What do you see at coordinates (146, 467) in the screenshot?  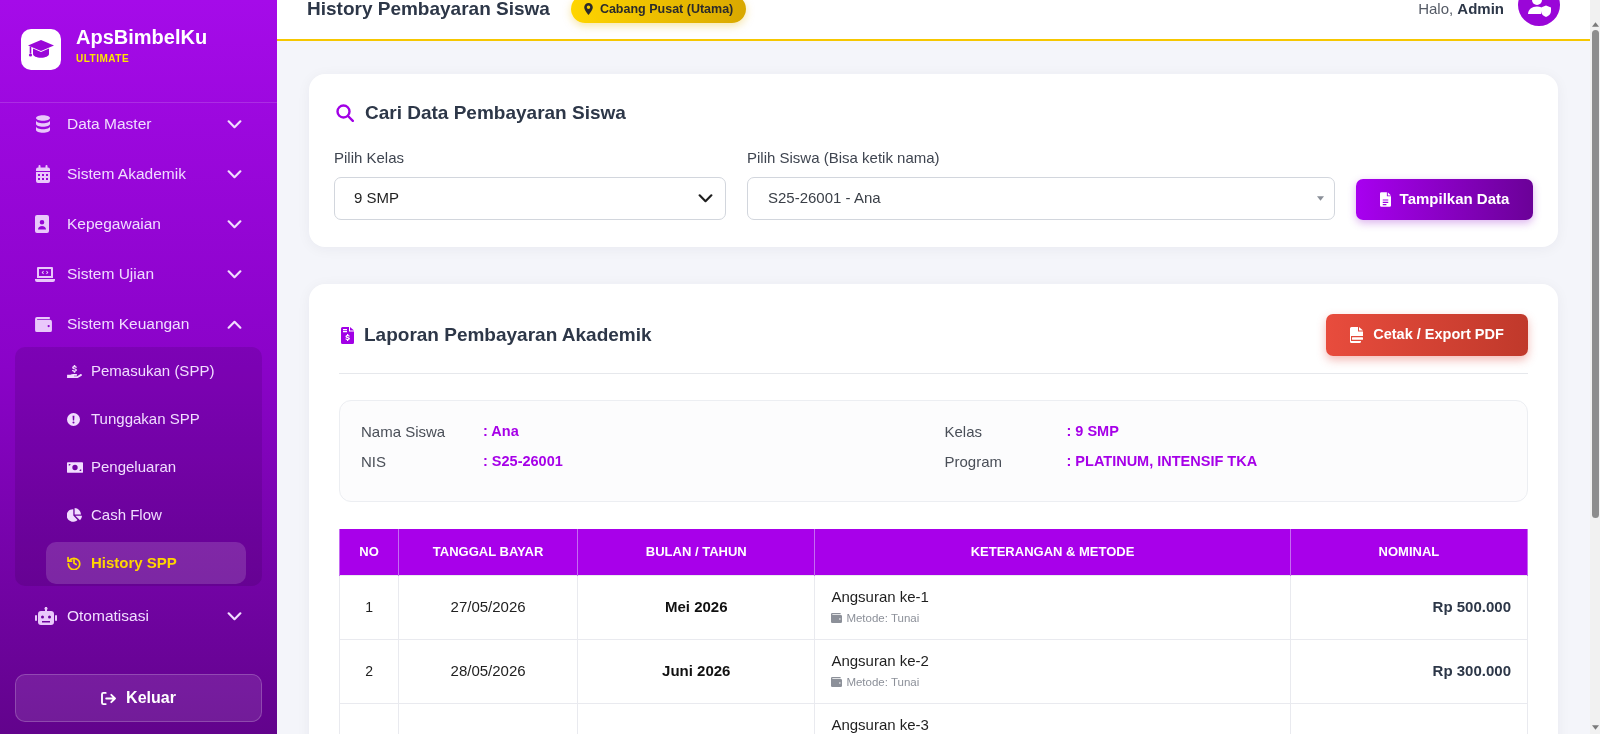 I see `submenu-item: Pengeluaran` at bounding box center [146, 467].